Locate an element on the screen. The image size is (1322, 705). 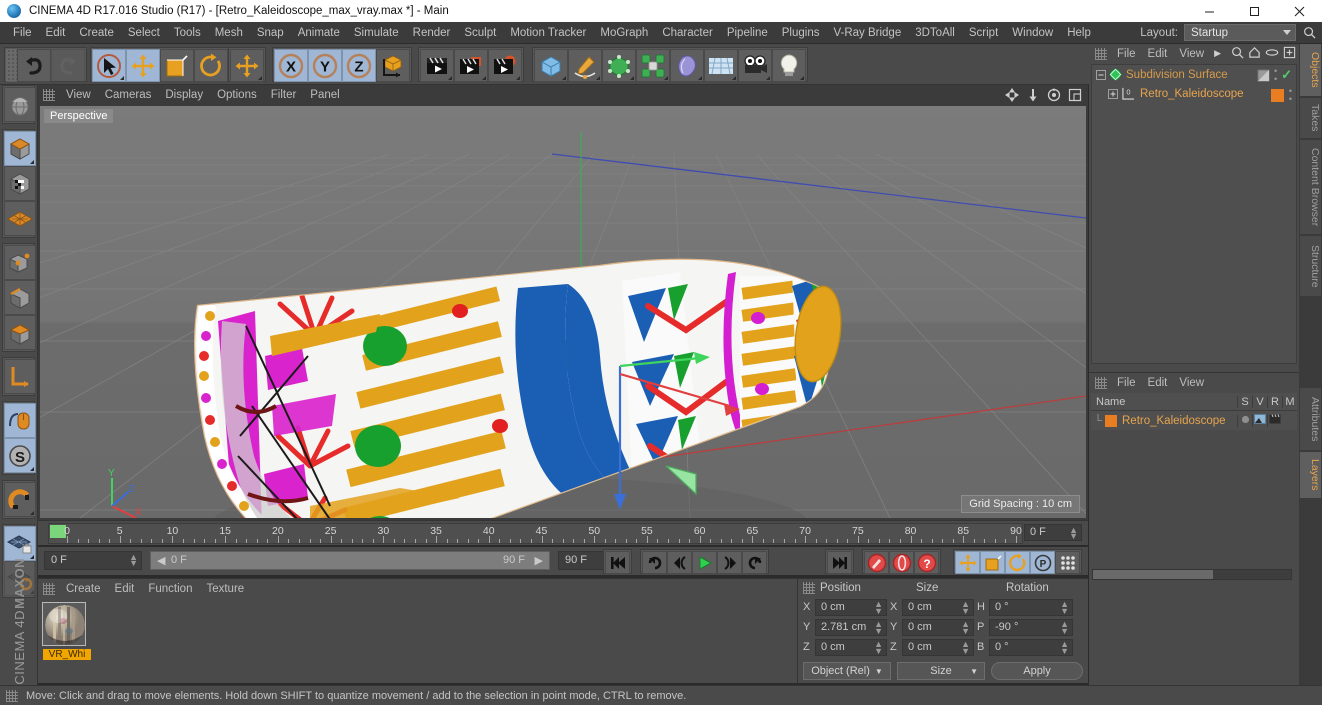
menu-item-edit: Edit is located at coordinates (56, 33).